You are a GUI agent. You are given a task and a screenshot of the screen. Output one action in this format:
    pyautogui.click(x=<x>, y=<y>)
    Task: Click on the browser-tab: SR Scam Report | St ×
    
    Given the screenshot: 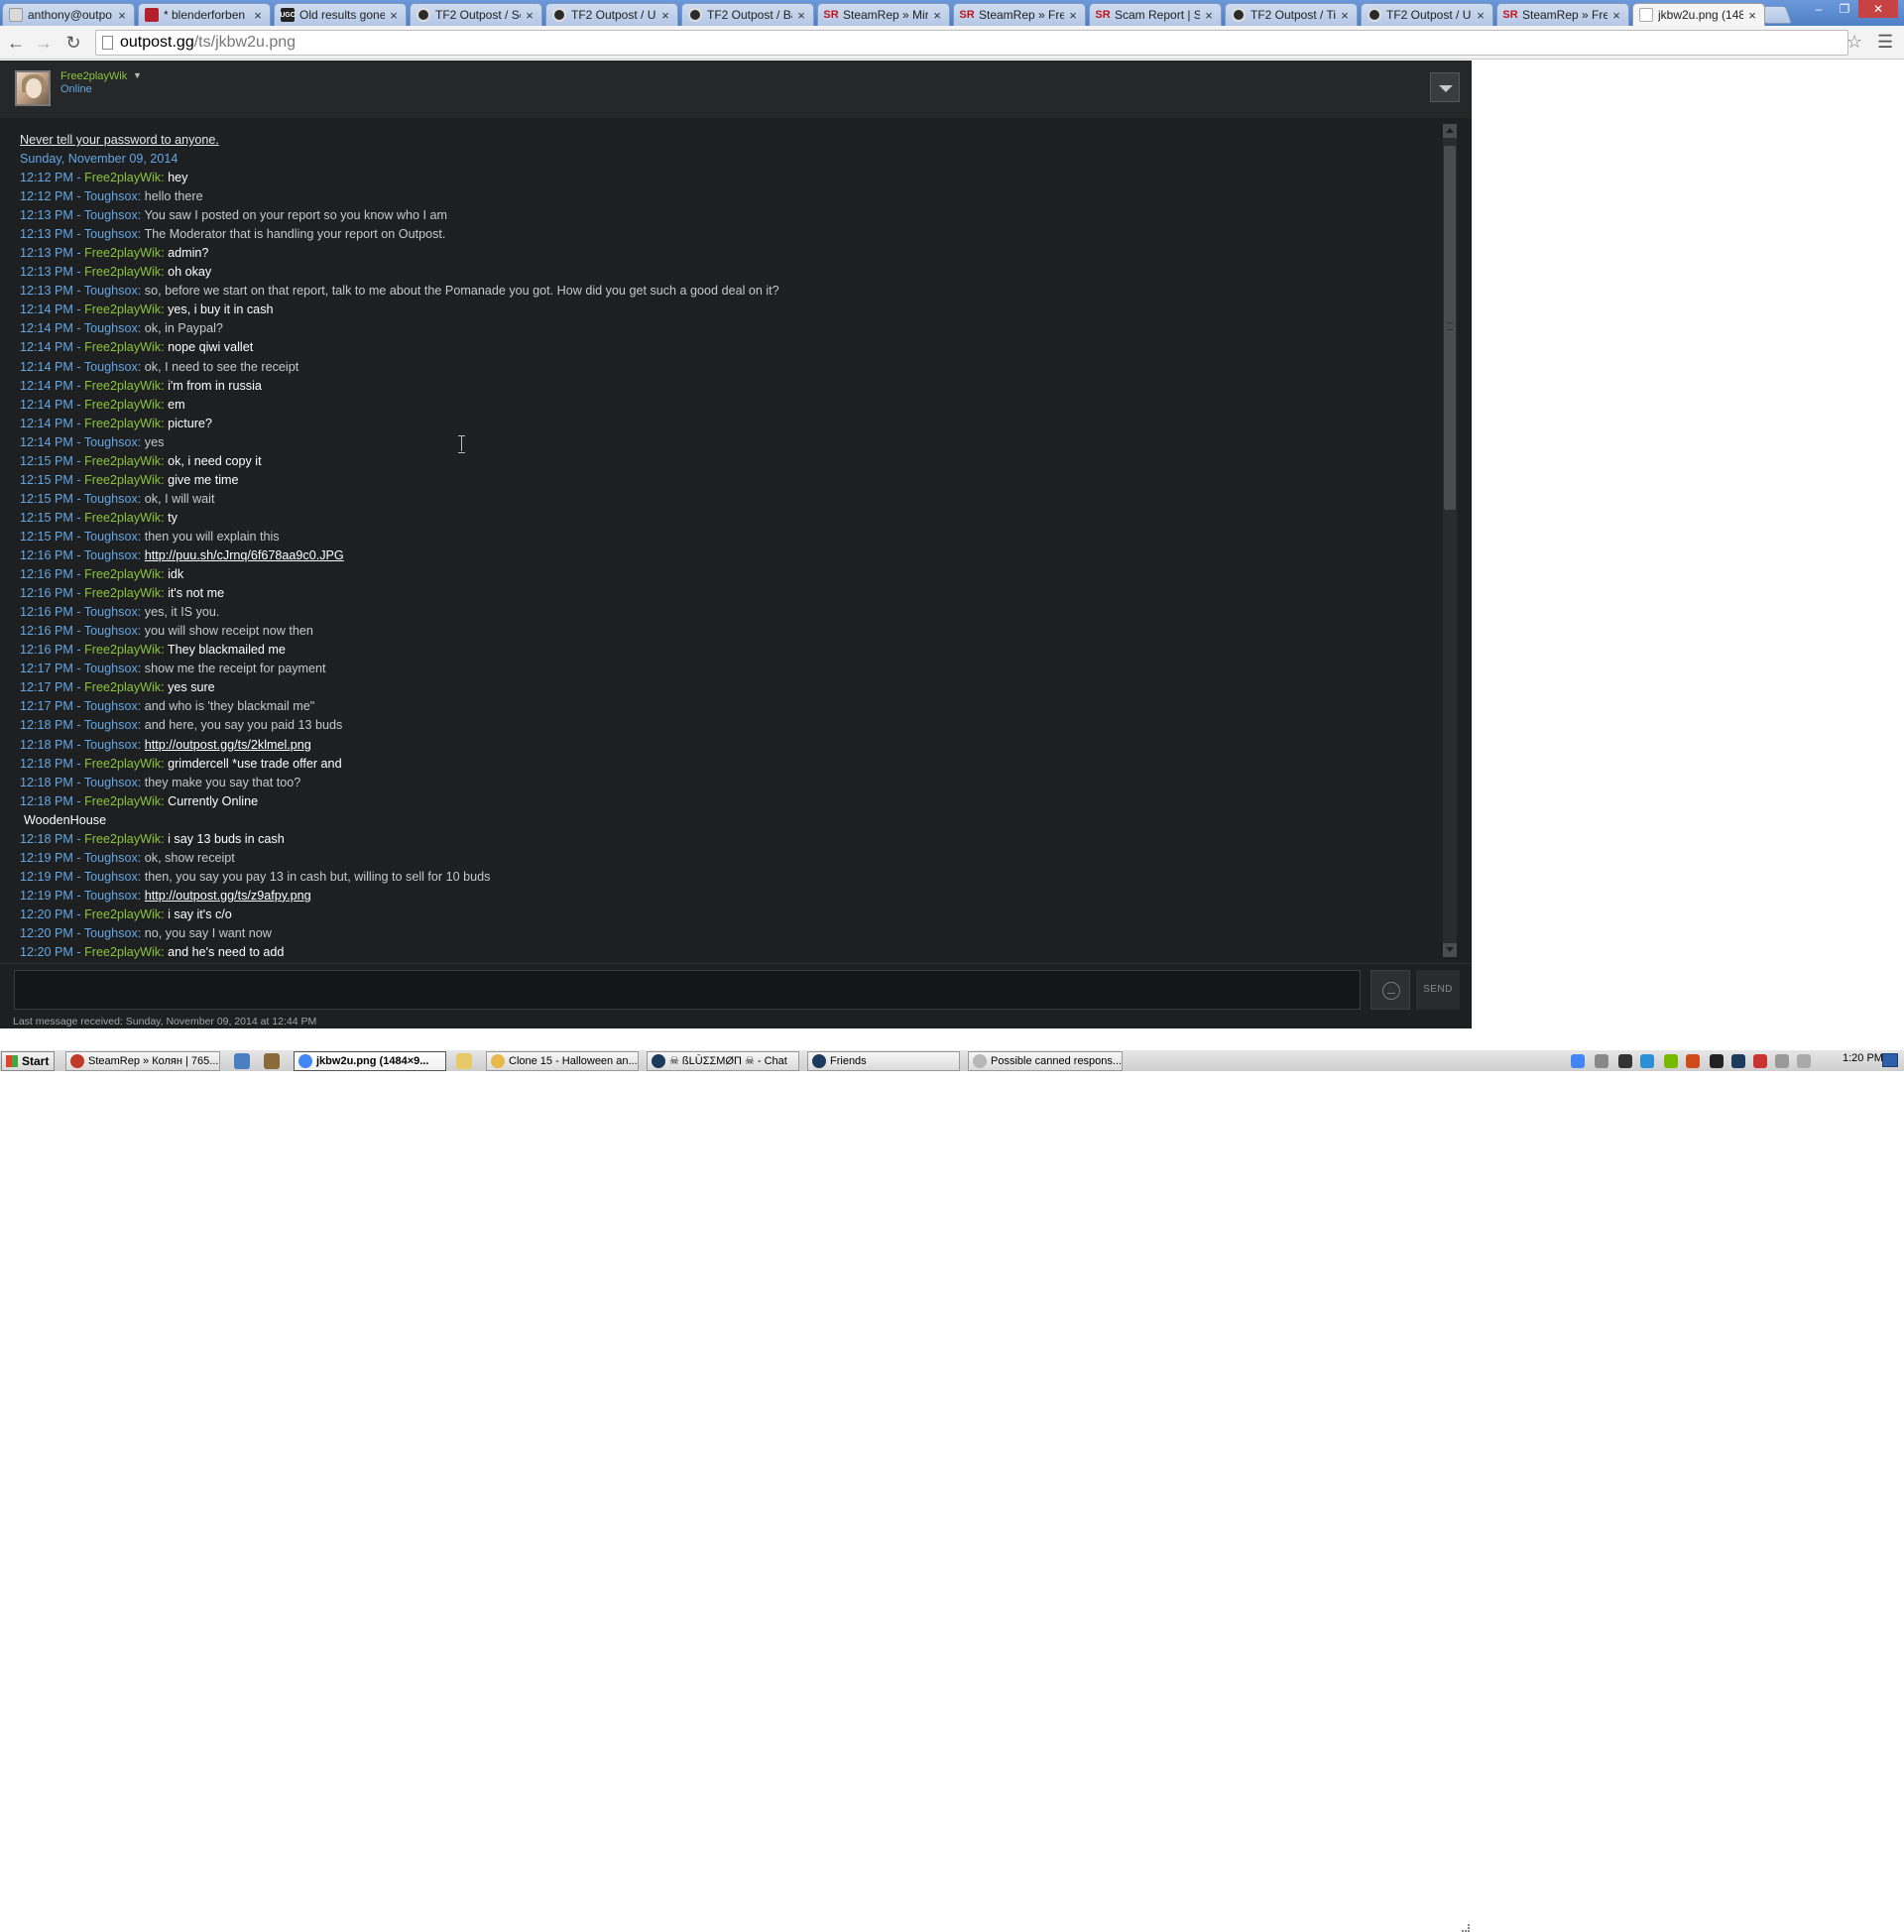 What is the action you would take?
    pyautogui.click(x=1155, y=14)
    